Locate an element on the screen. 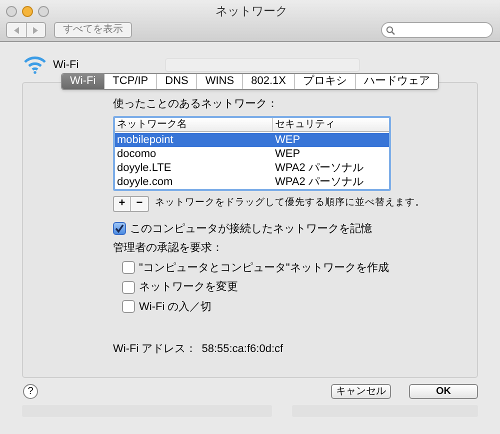 The width and height of the screenshot is (500, 434). remove-button: − is located at coordinates (139, 203).